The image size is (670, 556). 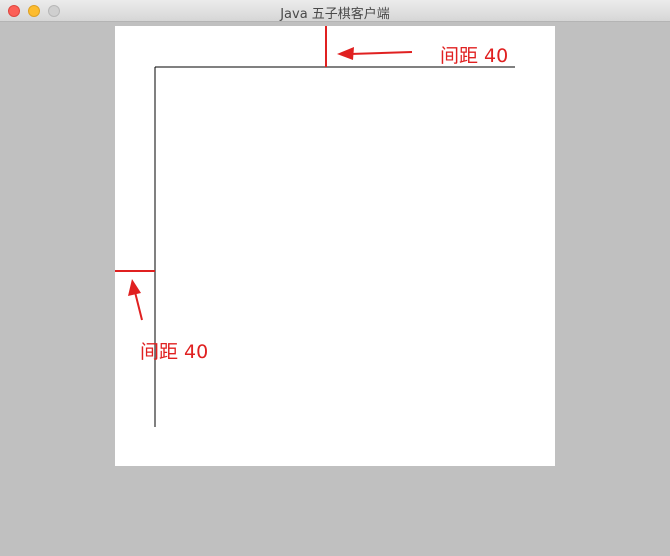 What do you see at coordinates (375, 53) in the screenshot?
I see `arrow-left-icon` at bounding box center [375, 53].